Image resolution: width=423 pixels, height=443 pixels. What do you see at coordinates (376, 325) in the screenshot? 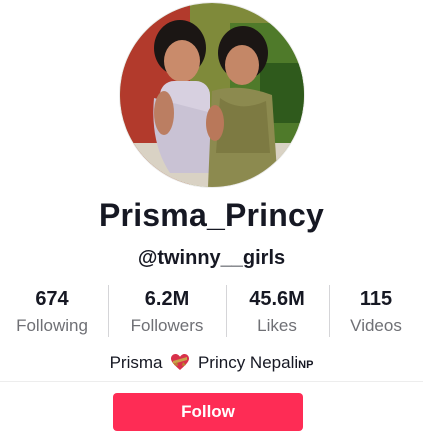
I see `stat-label: Videos` at bounding box center [376, 325].